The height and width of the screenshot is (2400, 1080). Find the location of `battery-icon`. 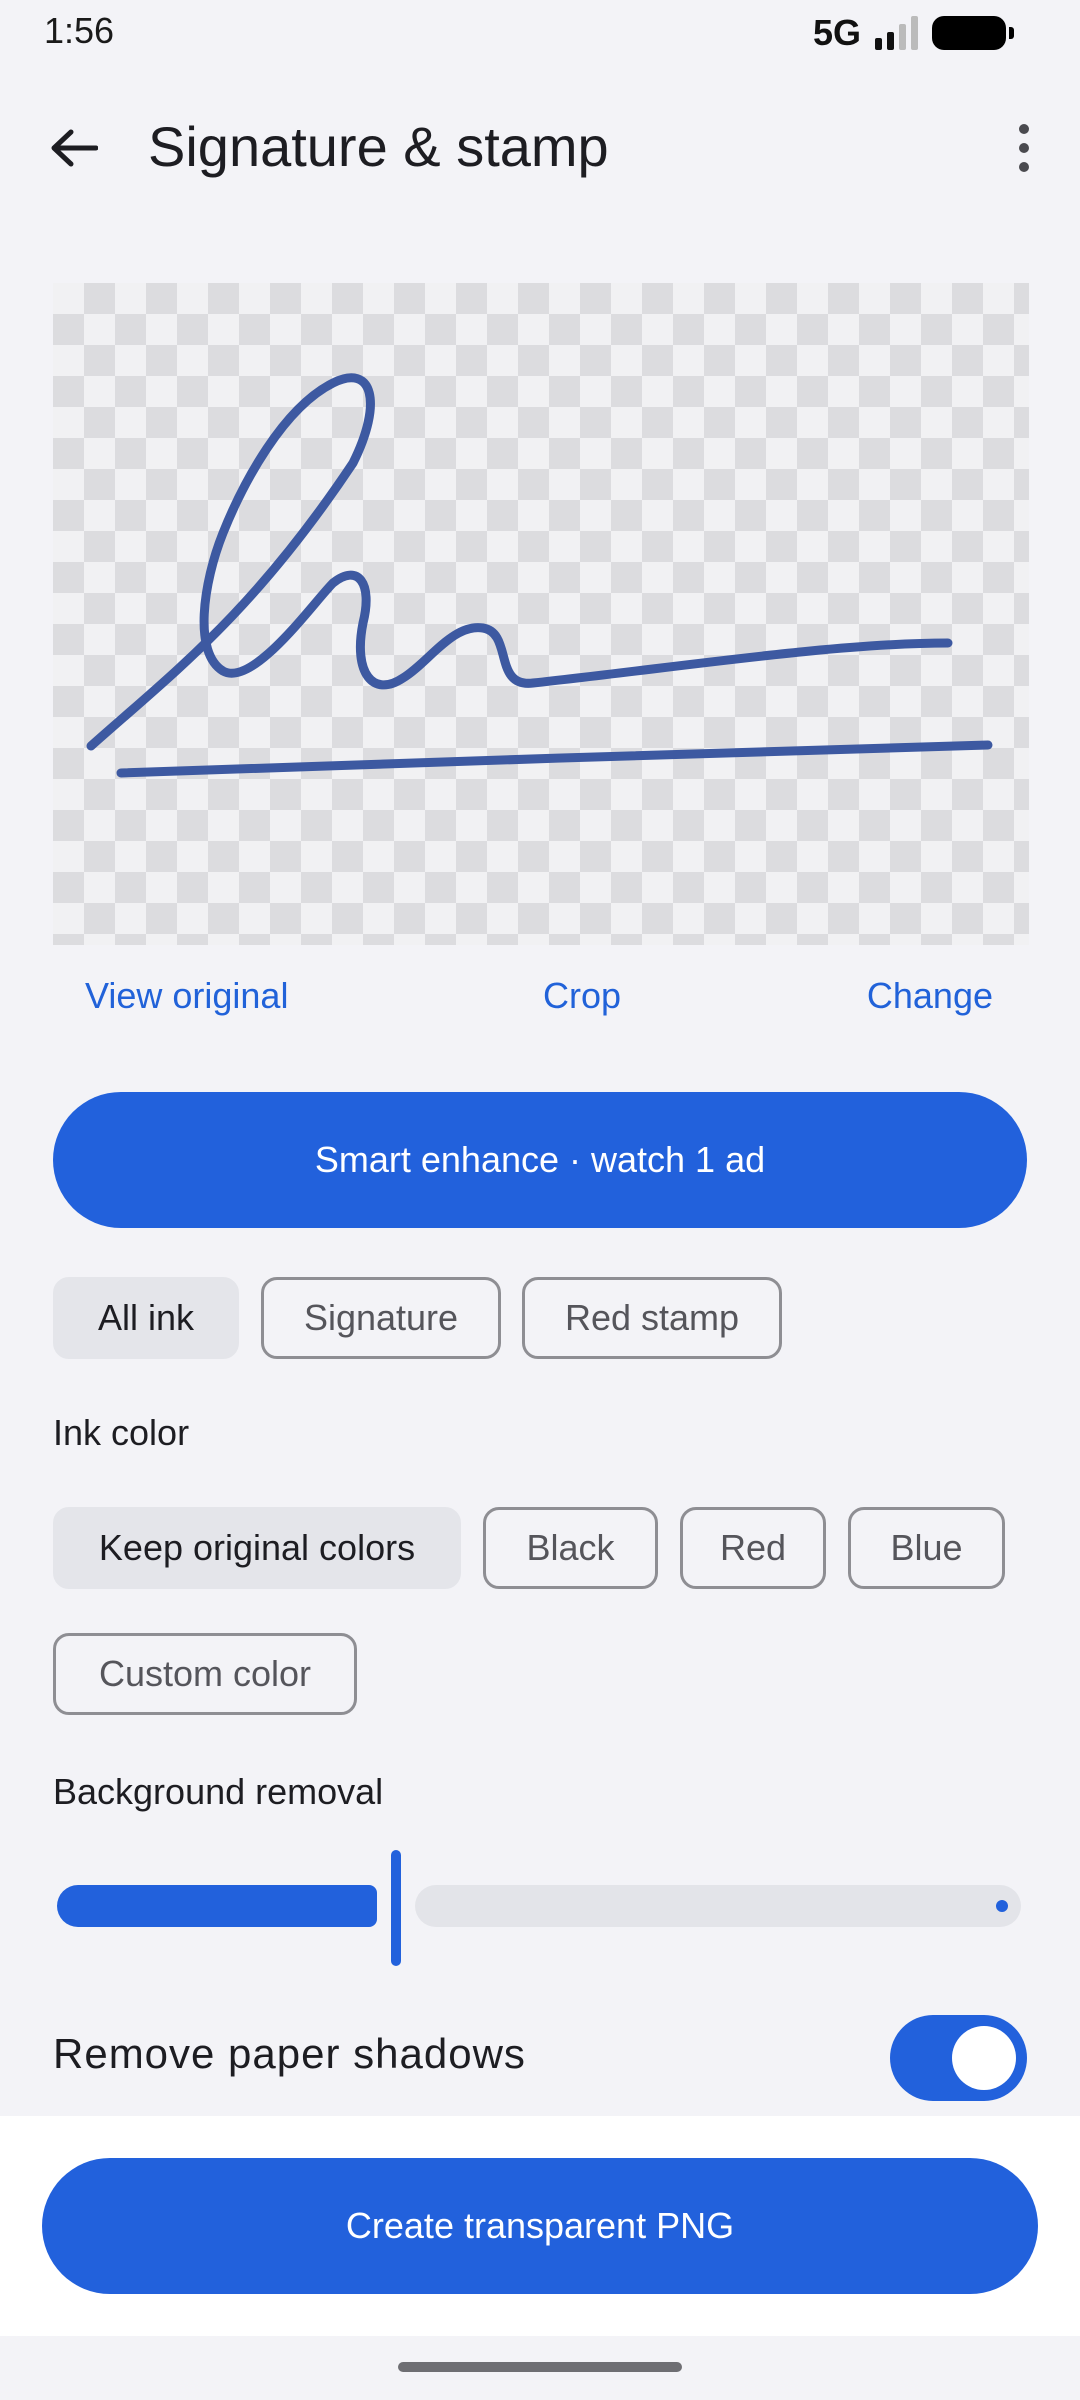

battery-icon is located at coordinates (973, 33).